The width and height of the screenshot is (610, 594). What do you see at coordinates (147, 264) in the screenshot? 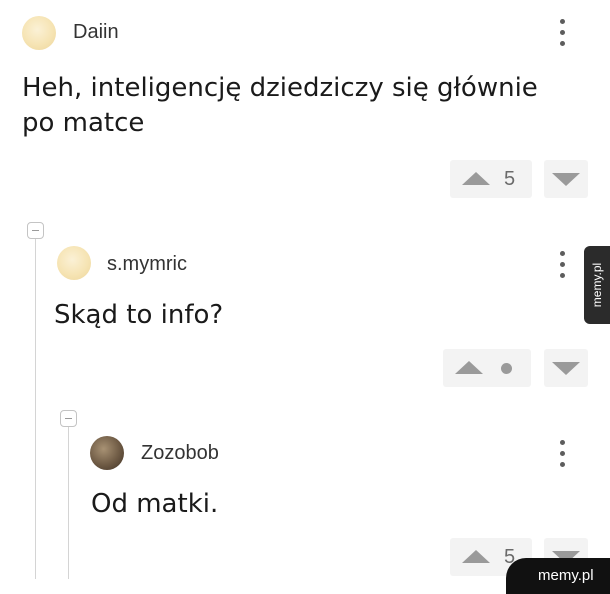
I see `username: s.mymric` at bounding box center [147, 264].